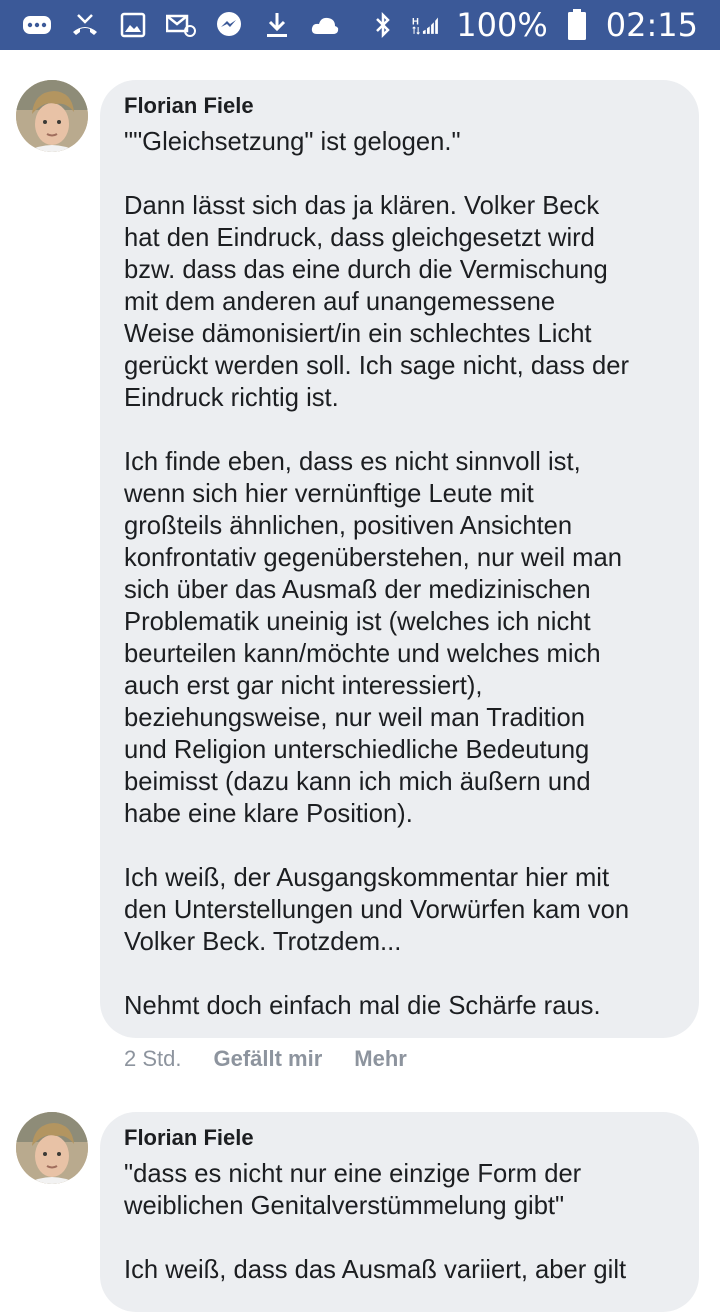 This screenshot has height=1312, width=720. I want to click on cloud-icon, so click(325, 25).